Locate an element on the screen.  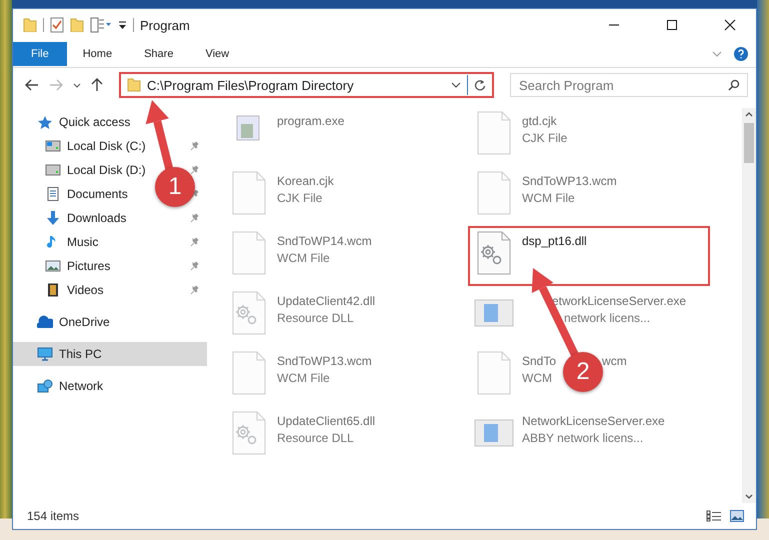
recent-icon is located at coordinates (77, 85).